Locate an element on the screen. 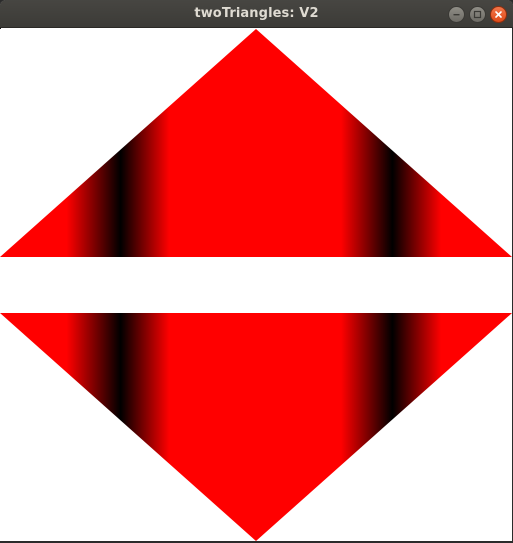 This screenshot has width=513, height=543. close-button is located at coordinates (498, 14).